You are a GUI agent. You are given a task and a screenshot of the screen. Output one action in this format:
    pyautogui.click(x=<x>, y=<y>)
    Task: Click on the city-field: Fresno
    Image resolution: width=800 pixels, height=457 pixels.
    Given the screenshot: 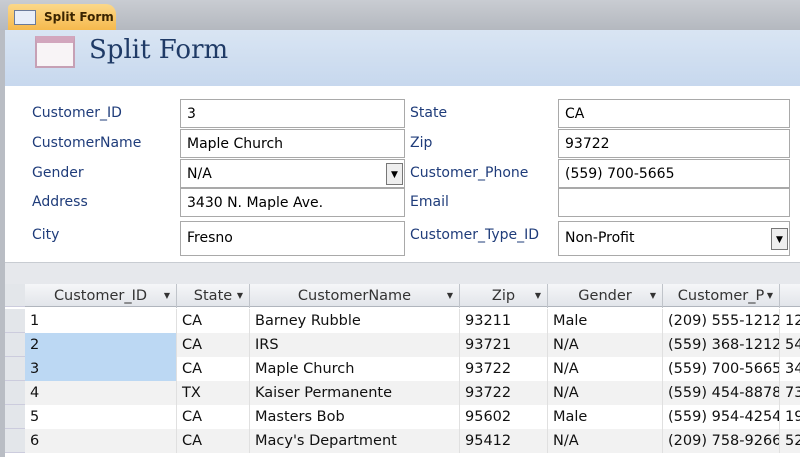 What is the action you would take?
    pyautogui.click(x=292, y=238)
    